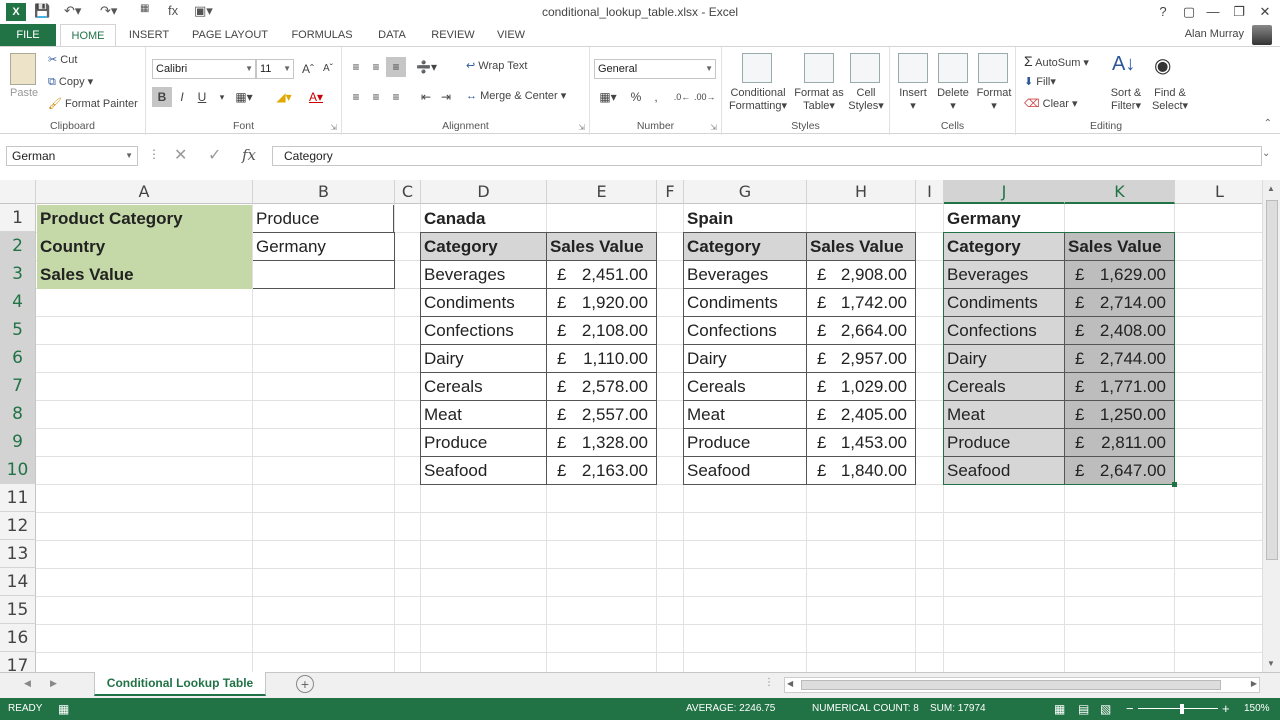  Describe the element at coordinates (1265, 12) in the screenshot. I see `close-icon: ✕` at that location.